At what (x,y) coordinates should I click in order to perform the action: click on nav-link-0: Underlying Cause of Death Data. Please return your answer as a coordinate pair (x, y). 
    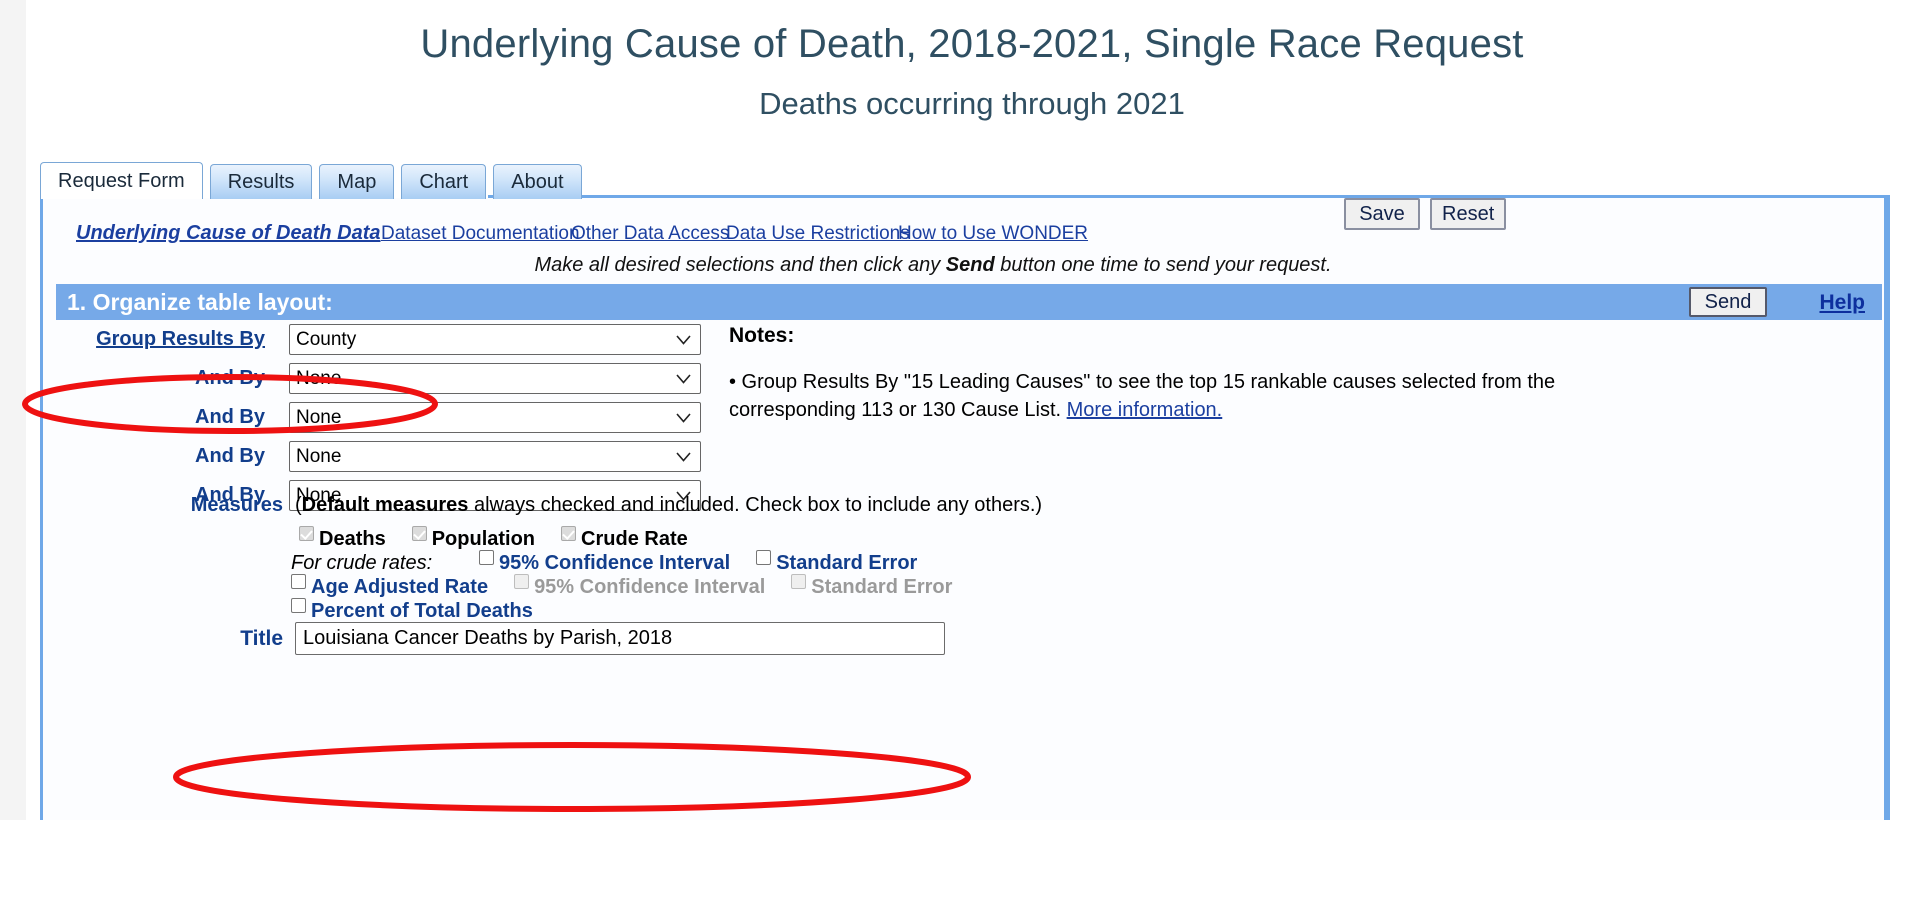
    Looking at the image, I should click on (228, 233).